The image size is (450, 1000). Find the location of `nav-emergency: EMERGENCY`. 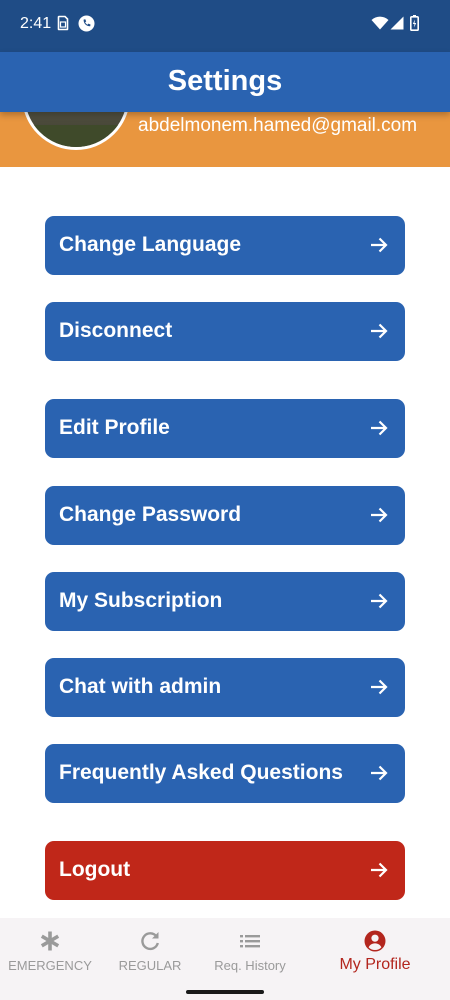

nav-emergency: EMERGENCY is located at coordinates (53, 949).